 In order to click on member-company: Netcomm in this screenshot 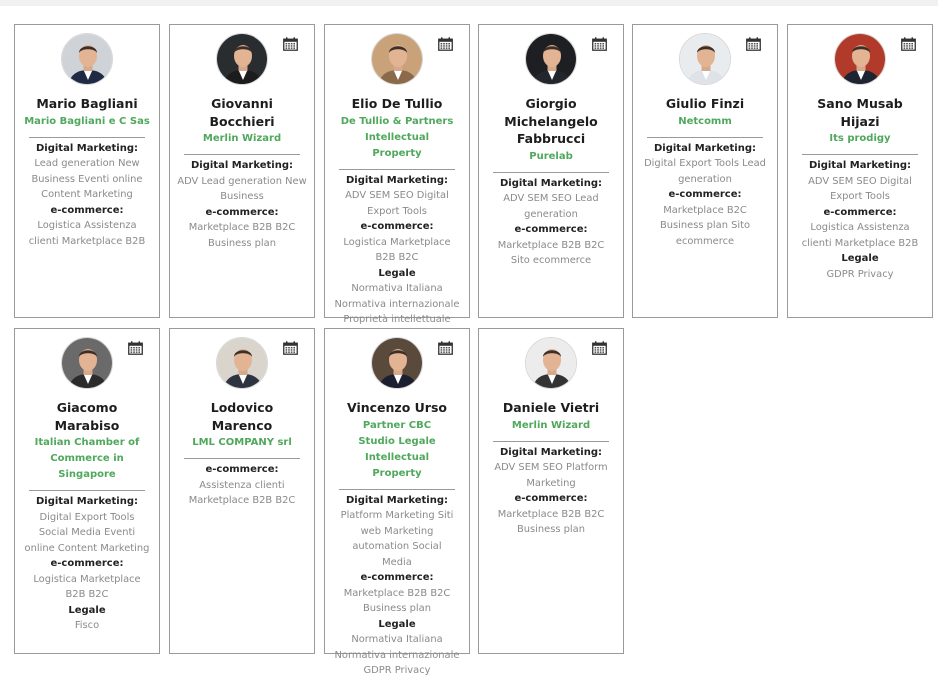, I will do `click(705, 121)`.